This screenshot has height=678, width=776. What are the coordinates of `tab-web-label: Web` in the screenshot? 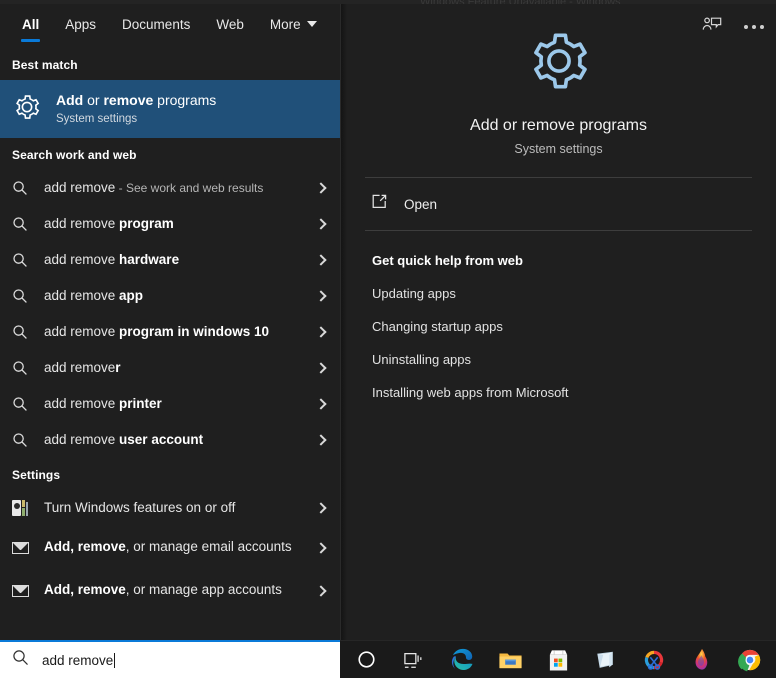 It's located at (230, 24).